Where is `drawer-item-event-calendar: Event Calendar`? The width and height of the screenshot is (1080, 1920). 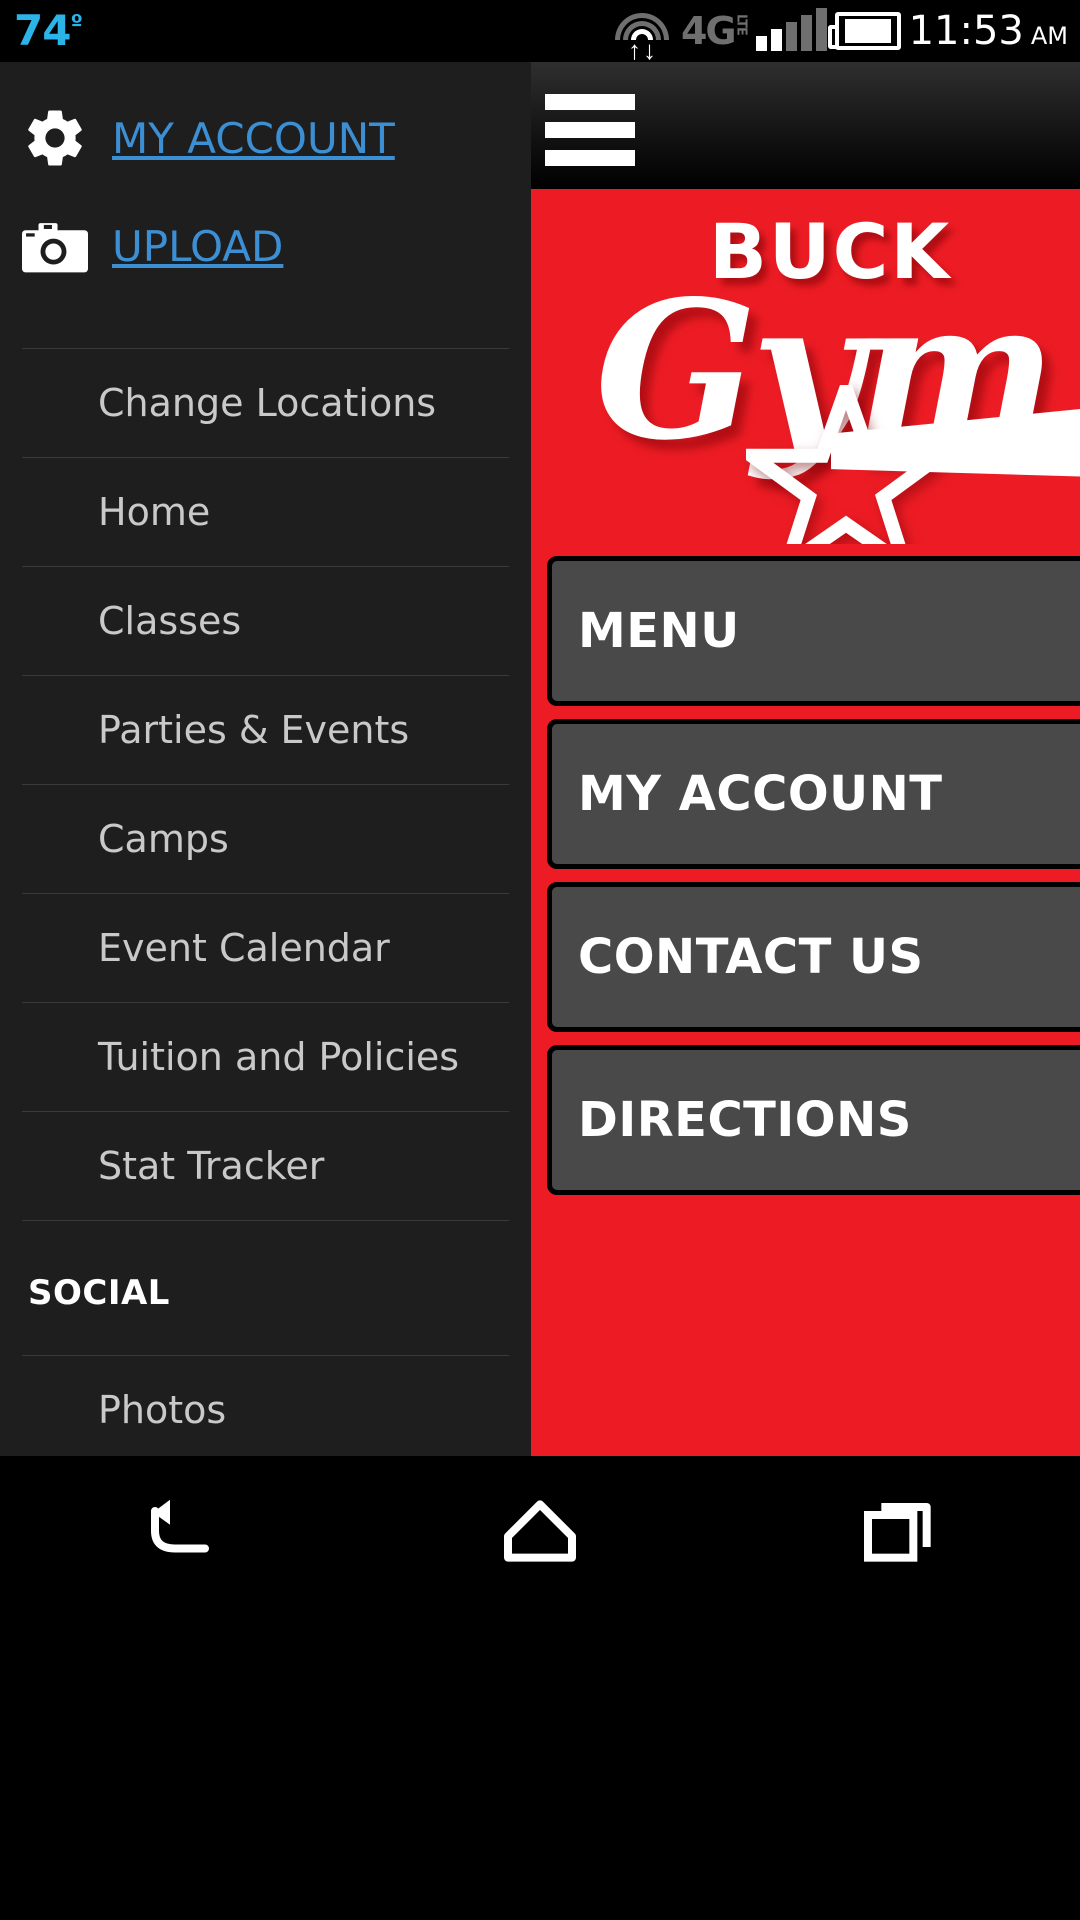
drawer-item-event-calendar: Event Calendar is located at coordinates (265, 948).